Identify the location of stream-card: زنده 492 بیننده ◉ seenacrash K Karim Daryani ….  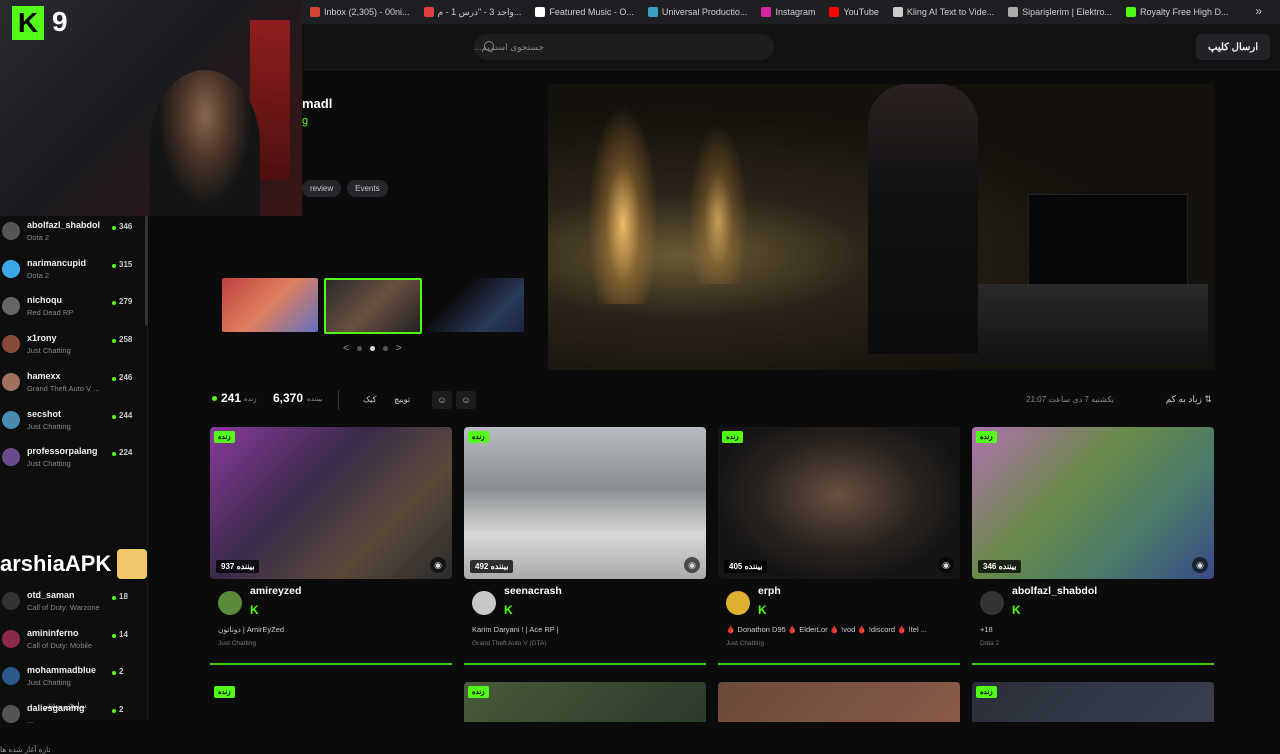
(585, 546).